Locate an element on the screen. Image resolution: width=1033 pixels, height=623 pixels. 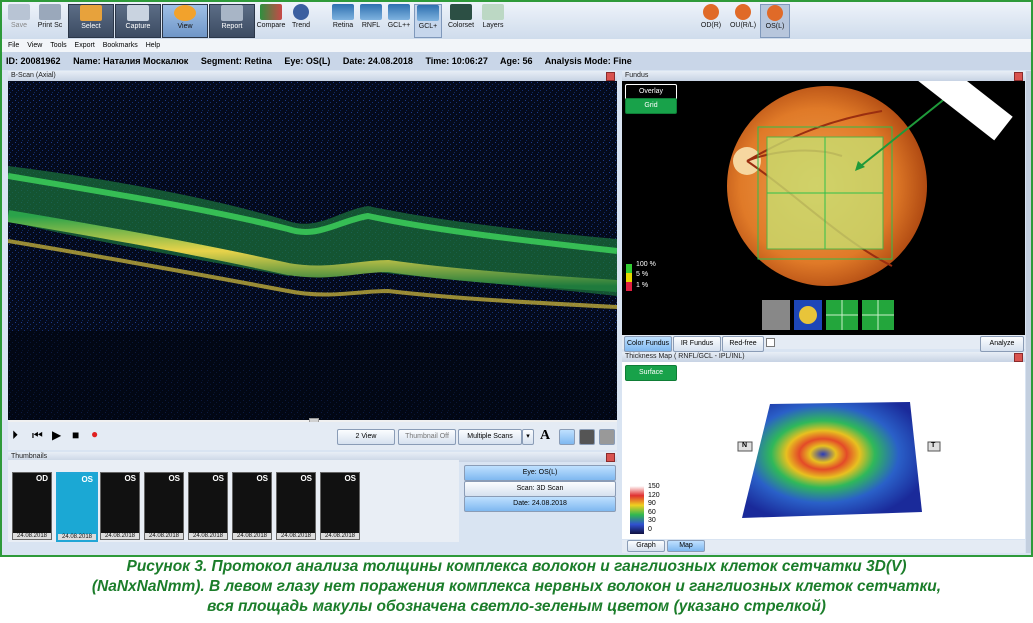
select-button: Select is located at coordinates (91, 21).